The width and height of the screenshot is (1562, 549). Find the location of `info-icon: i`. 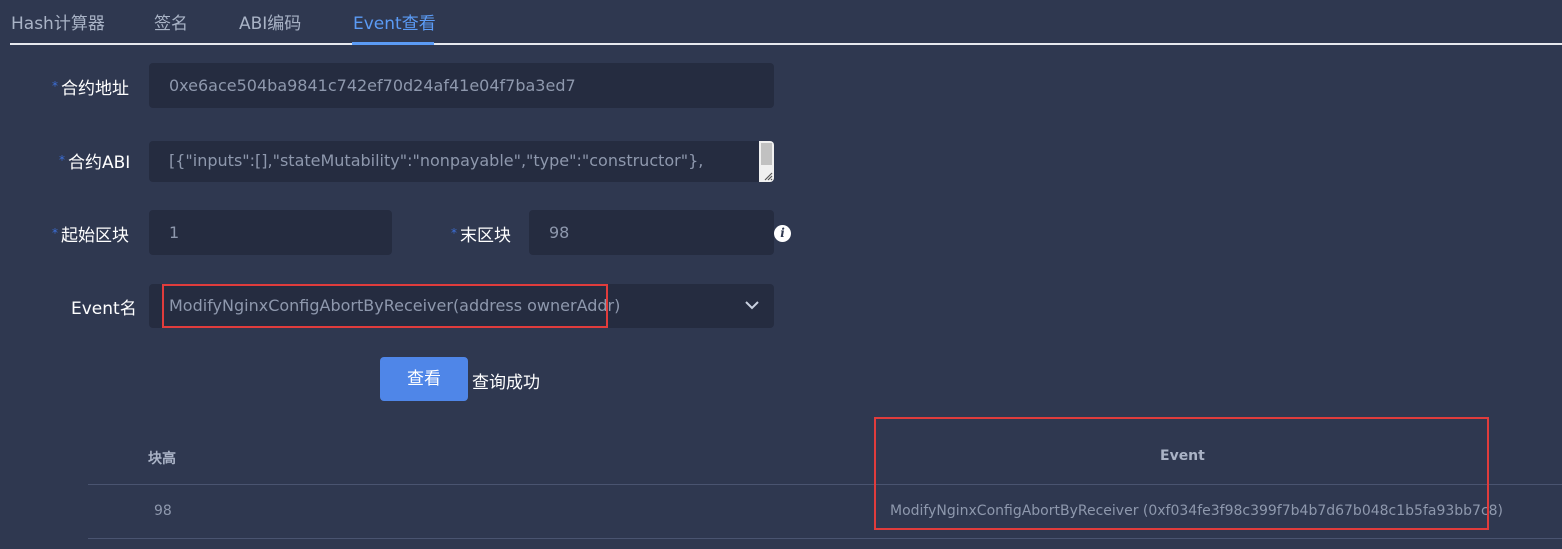

info-icon: i is located at coordinates (782, 233).